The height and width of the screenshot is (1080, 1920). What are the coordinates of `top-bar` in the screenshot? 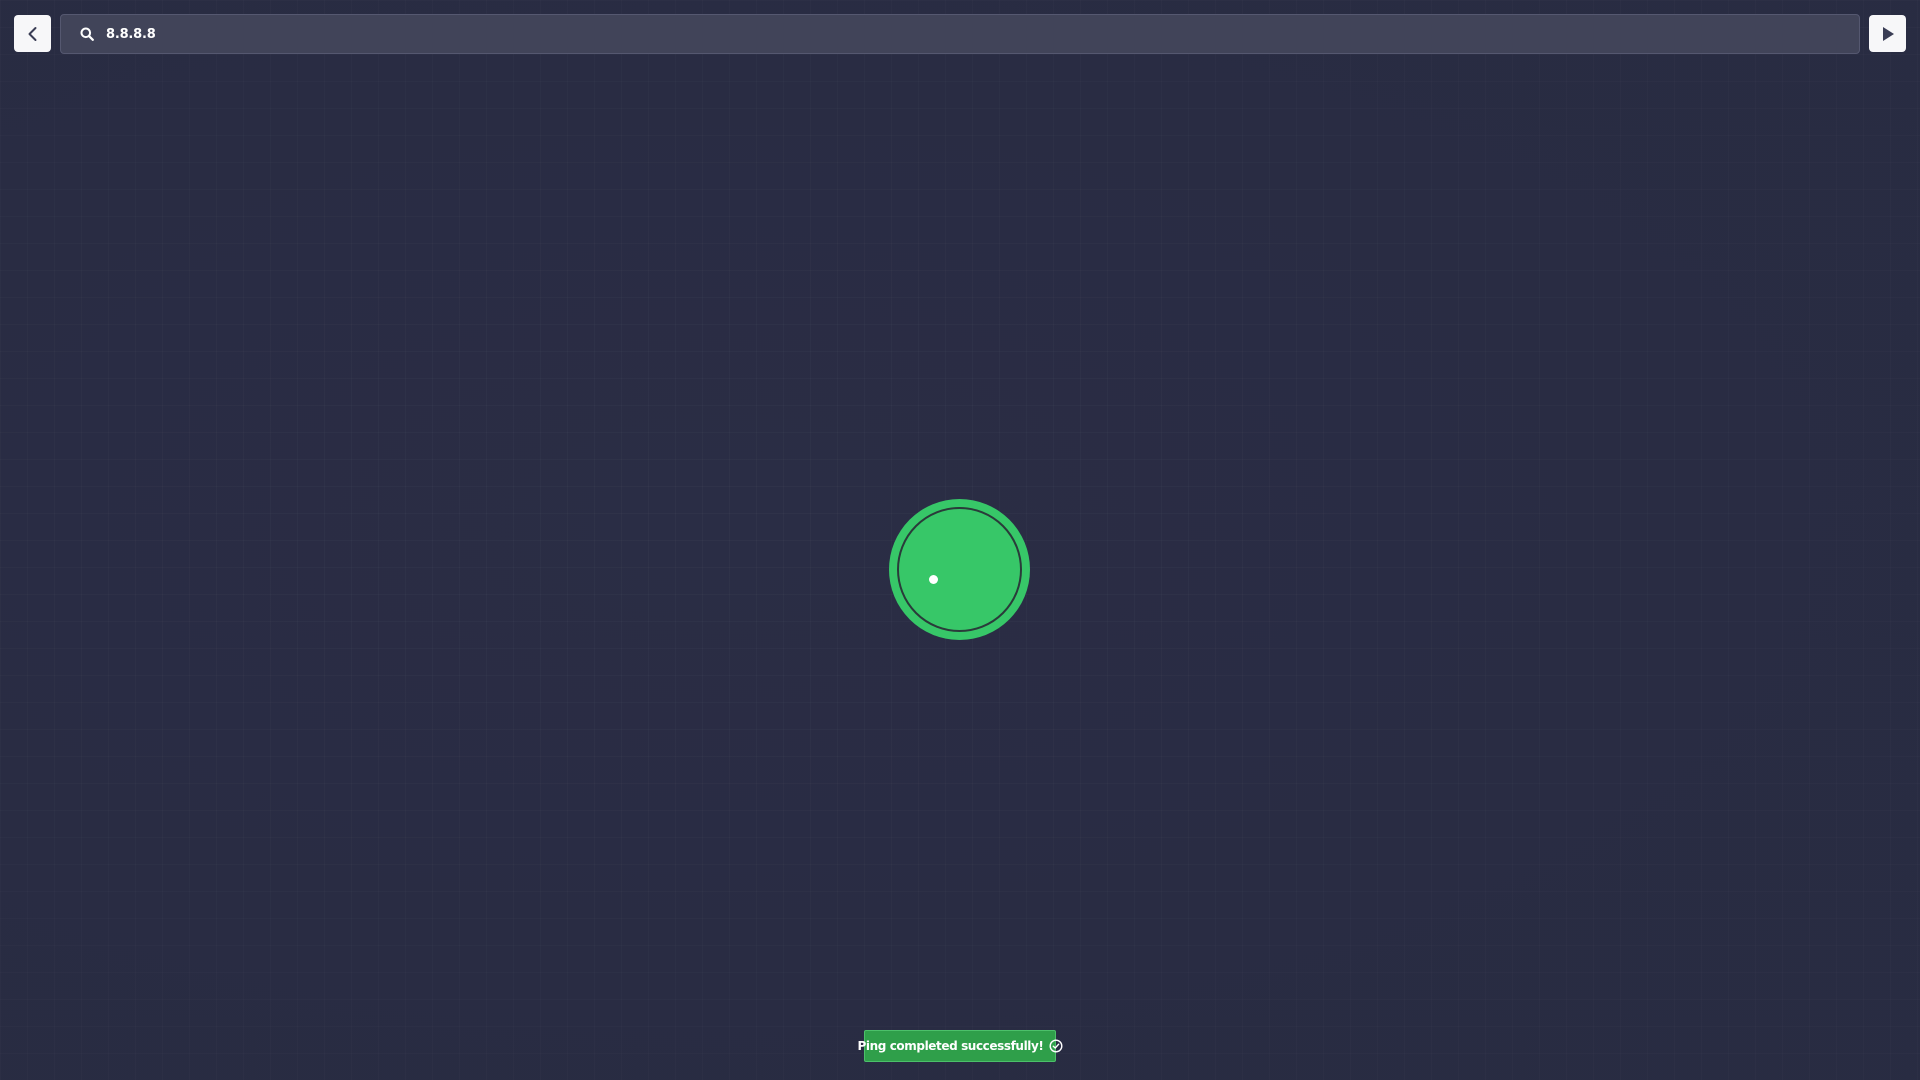 It's located at (960, 34).